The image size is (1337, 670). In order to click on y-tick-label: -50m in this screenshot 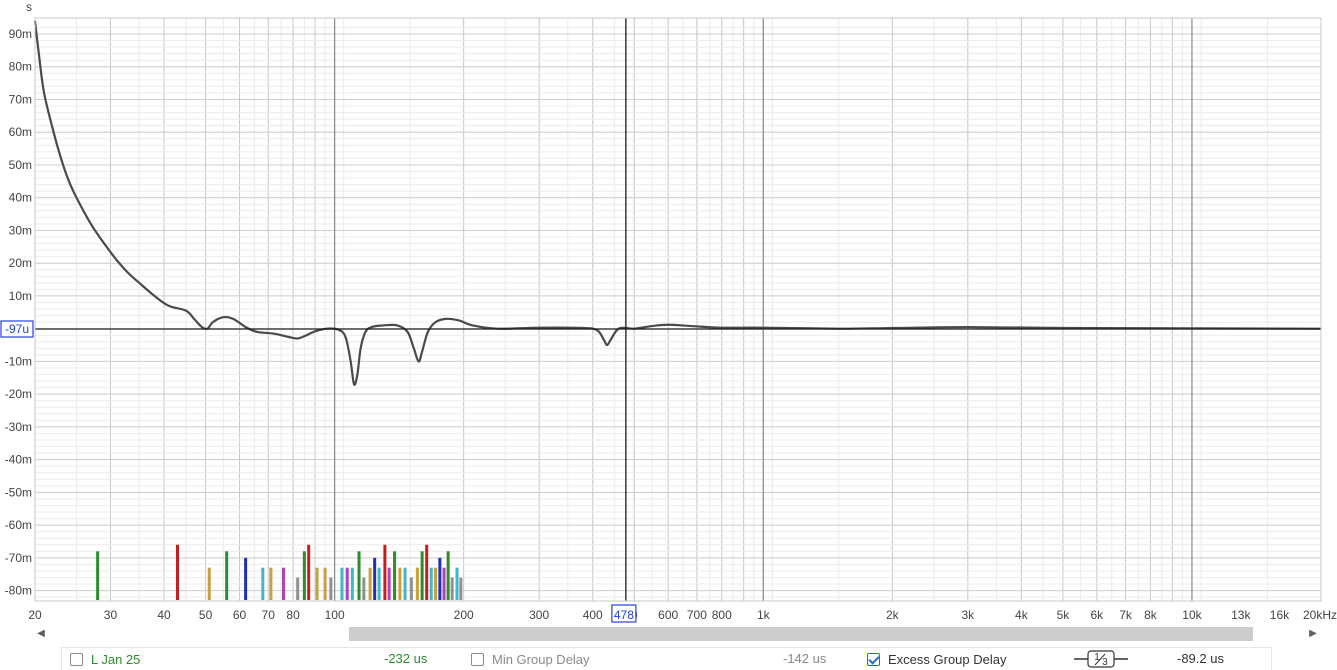, I will do `click(18, 492)`.